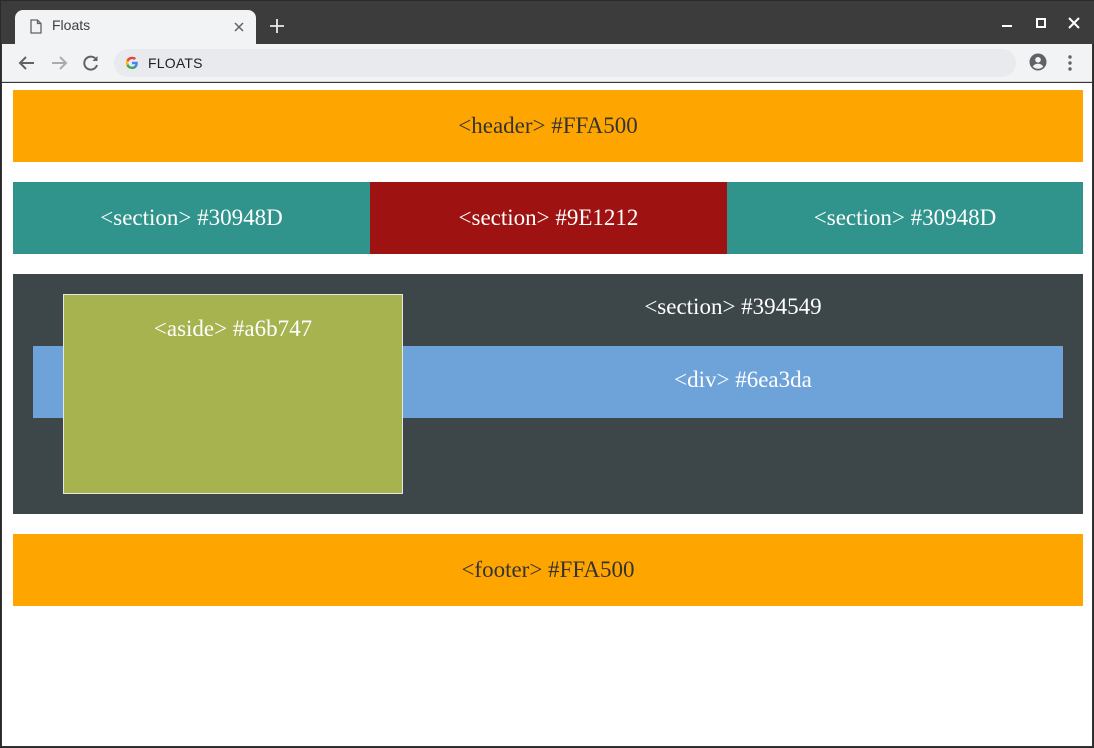  What do you see at coordinates (233, 328) in the screenshot?
I see `aside-label: <aside> #a6b747` at bounding box center [233, 328].